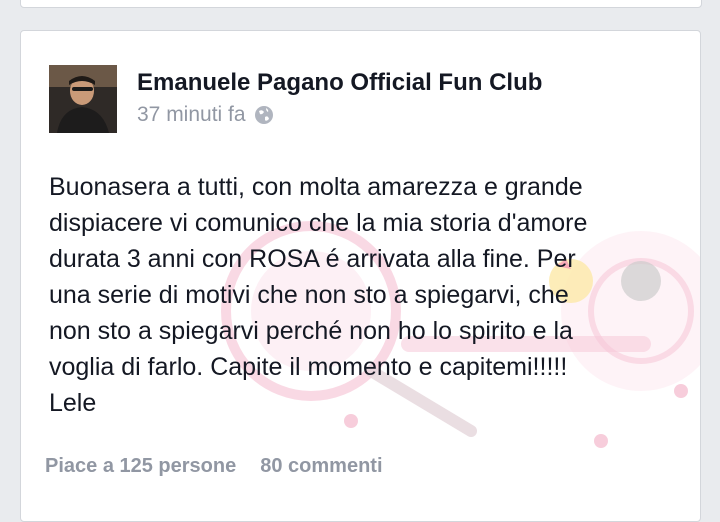 The image size is (720, 522). What do you see at coordinates (191, 115) in the screenshot?
I see `post-timestamp: 37 minuti fa` at bounding box center [191, 115].